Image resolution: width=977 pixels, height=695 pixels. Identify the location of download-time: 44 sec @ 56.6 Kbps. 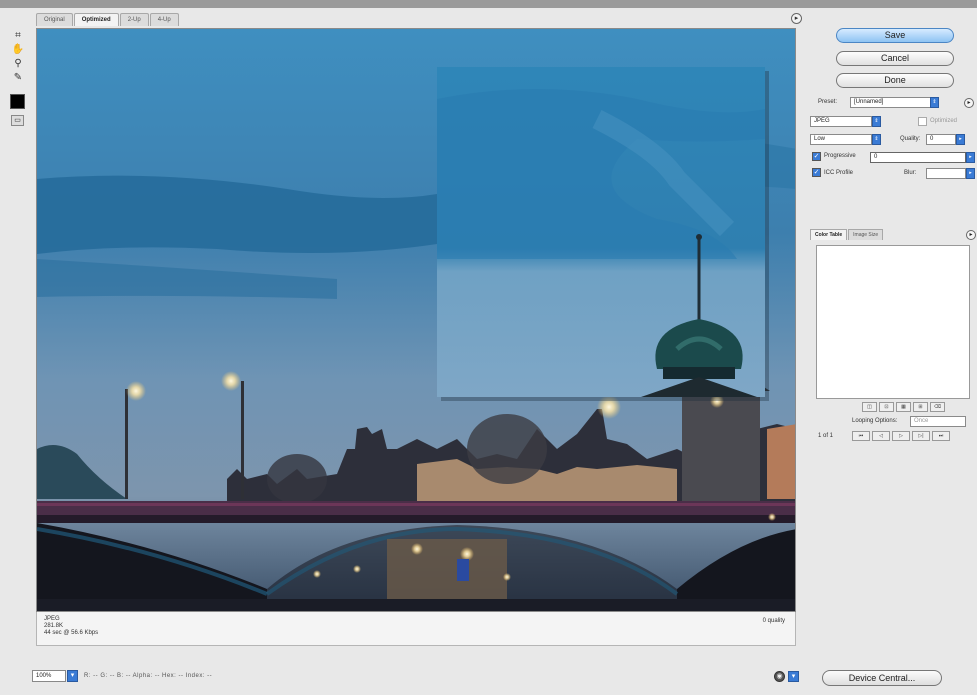
(71, 633).